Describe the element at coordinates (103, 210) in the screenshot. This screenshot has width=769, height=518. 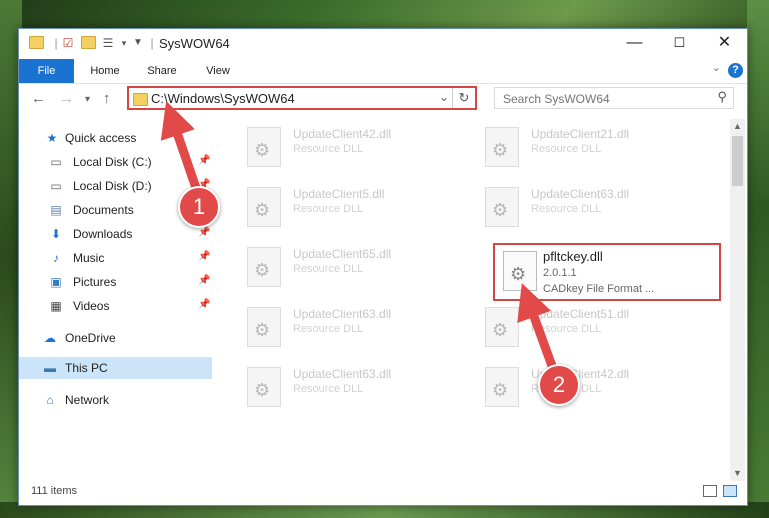
I see `sidebar-item-label: Documents` at that location.